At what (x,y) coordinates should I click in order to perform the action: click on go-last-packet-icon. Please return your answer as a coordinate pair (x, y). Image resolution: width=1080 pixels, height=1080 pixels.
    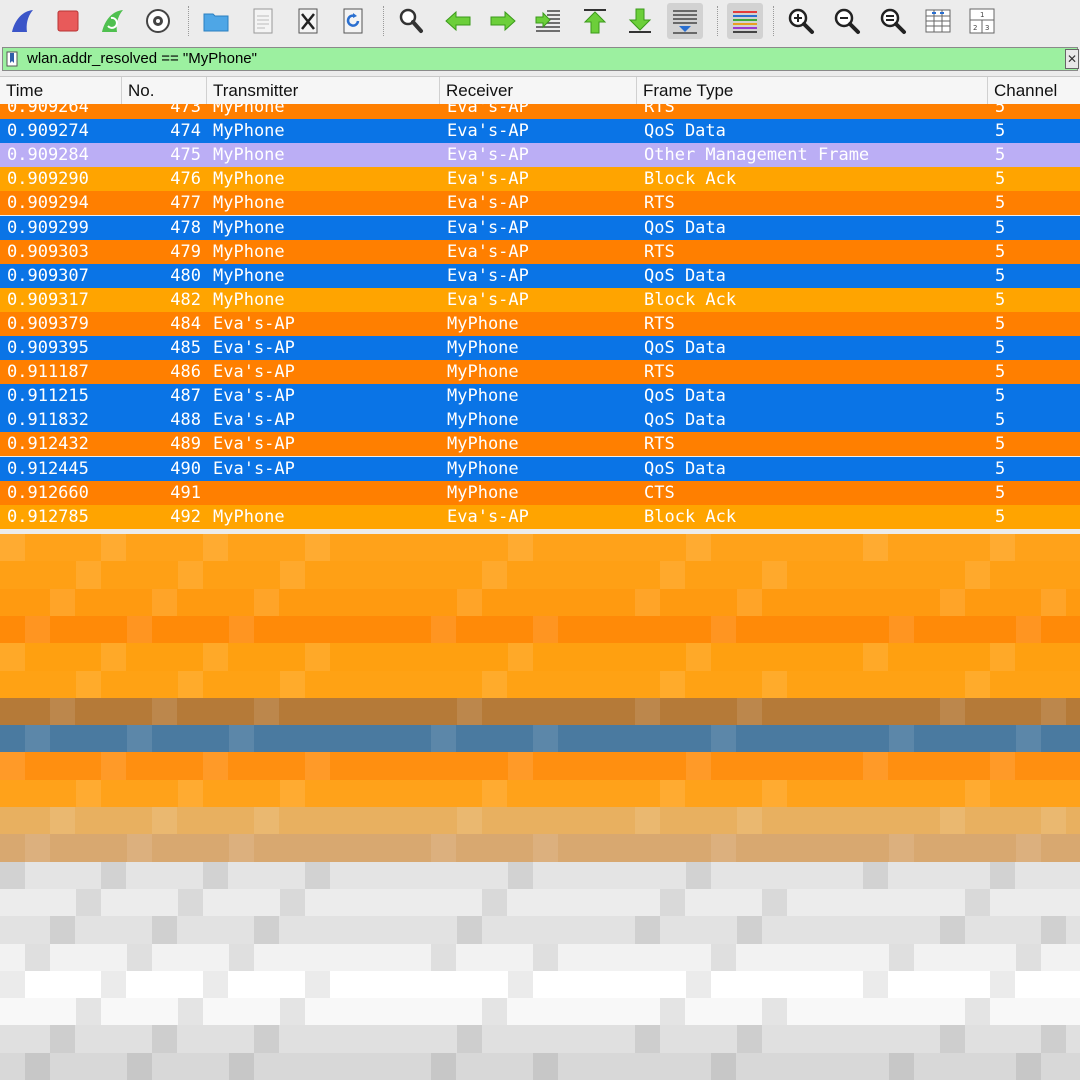
    Looking at the image, I should click on (640, 21).